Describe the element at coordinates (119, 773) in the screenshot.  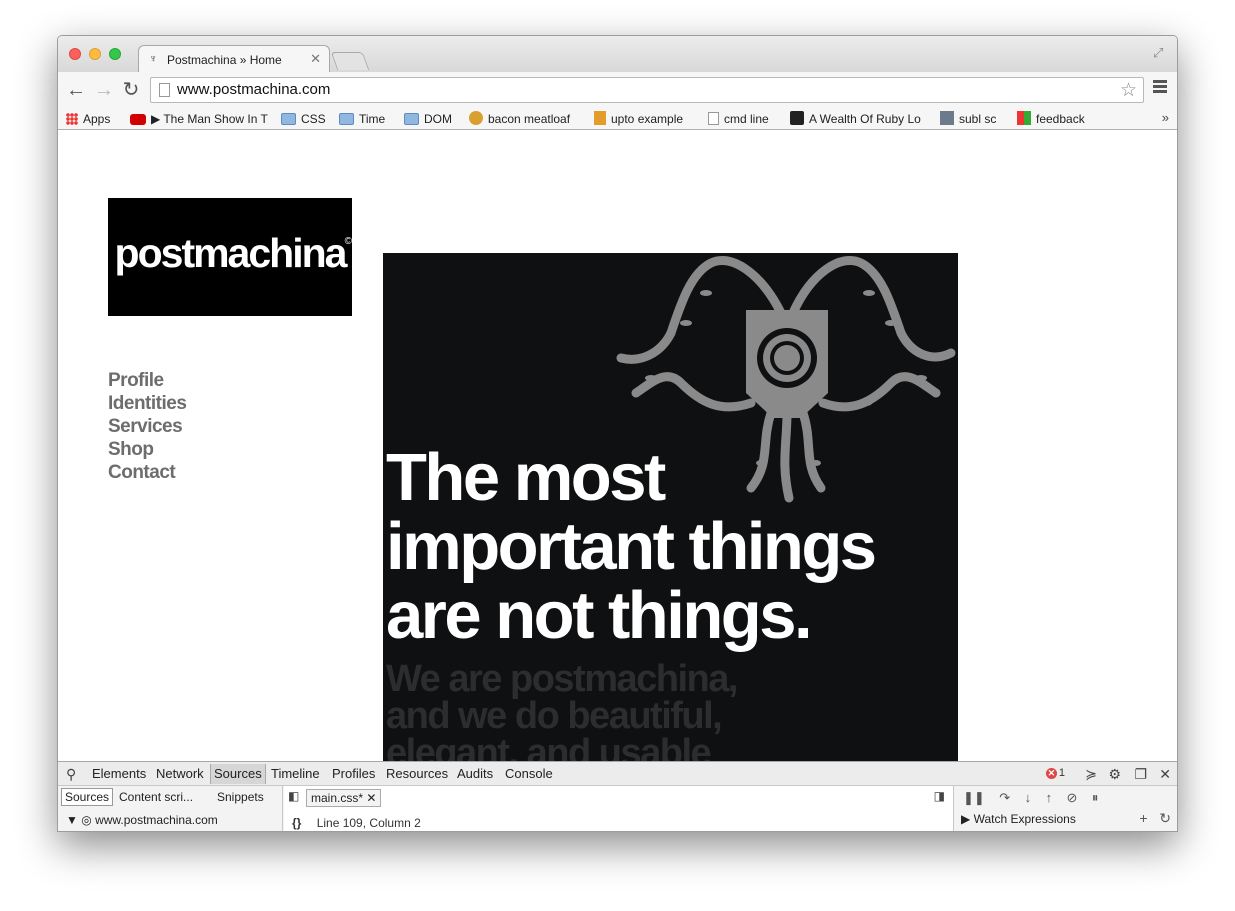
I see `tab-elements: Elements` at that location.